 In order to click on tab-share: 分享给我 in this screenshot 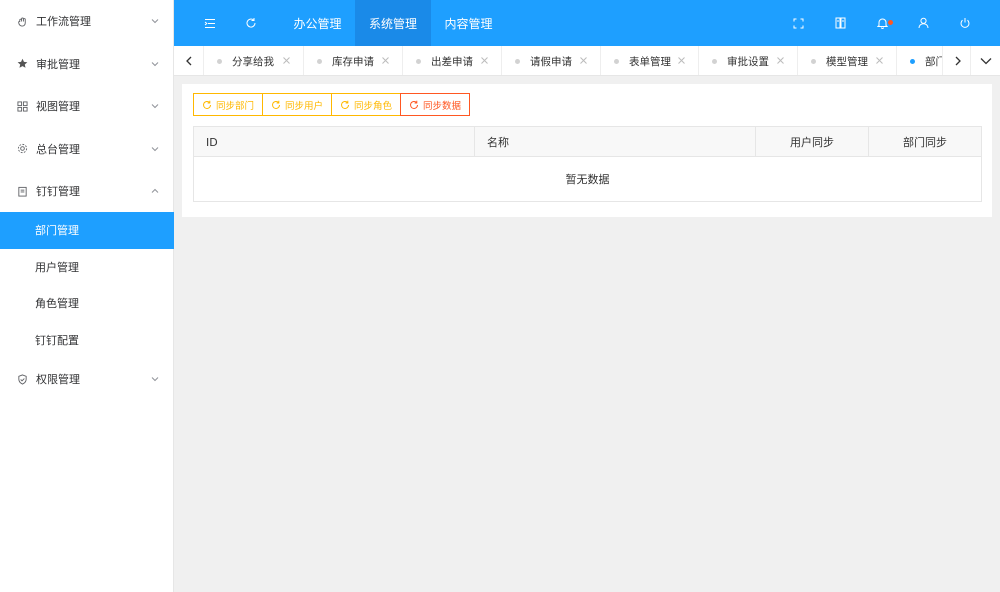, I will do `click(254, 60)`.